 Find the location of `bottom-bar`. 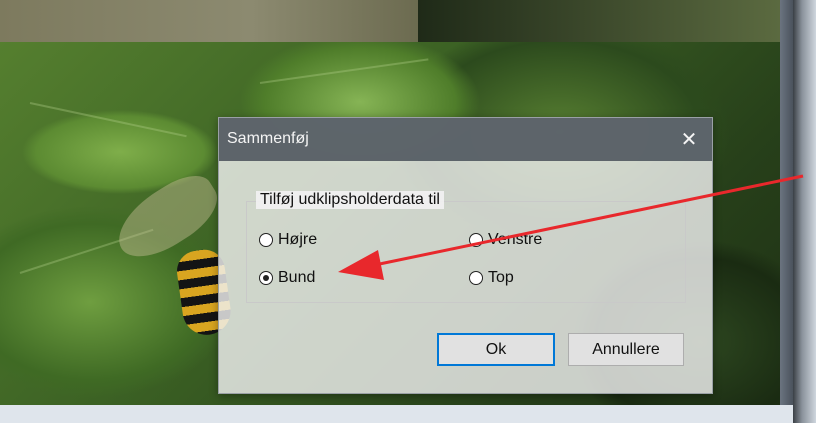

bottom-bar is located at coordinates (396, 414).